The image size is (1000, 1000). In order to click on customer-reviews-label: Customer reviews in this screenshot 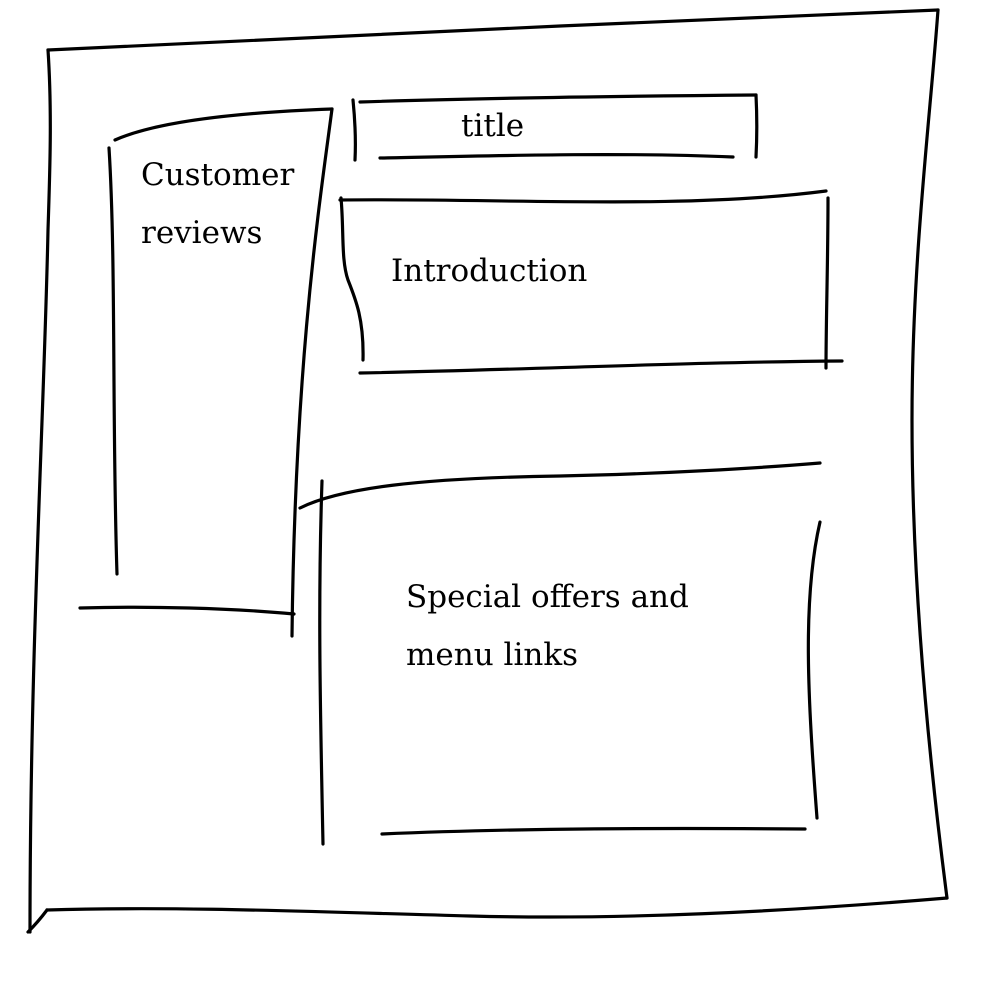, I will do `click(217, 204)`.